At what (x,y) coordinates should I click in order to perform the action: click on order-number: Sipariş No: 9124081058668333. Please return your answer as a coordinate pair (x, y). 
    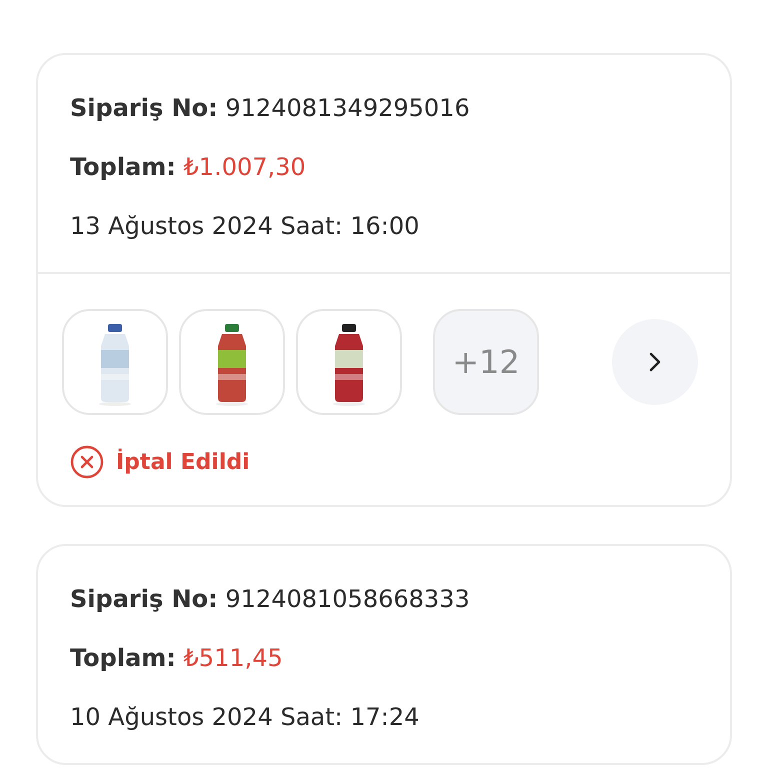
    Looking at the image, I should click on (270, 599).